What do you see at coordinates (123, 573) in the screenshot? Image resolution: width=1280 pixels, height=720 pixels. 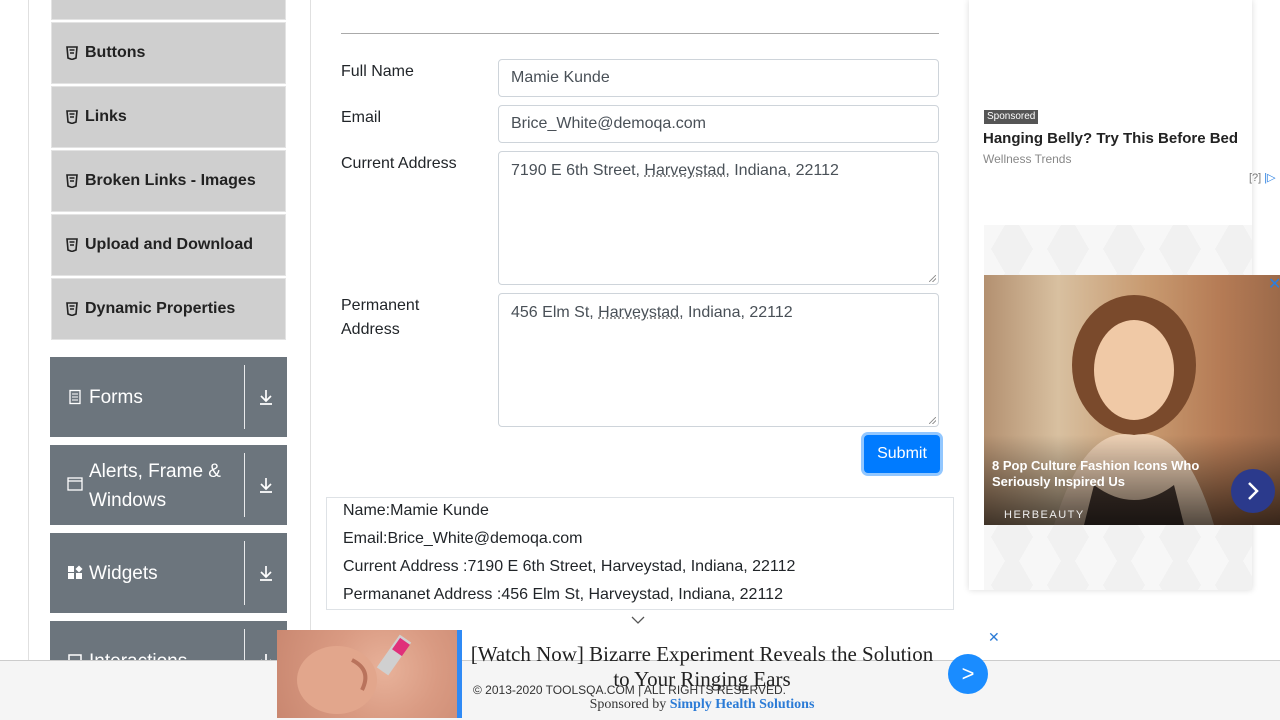 I see `sidebar-group-label: Widgets` at bounding box center [123, 573].